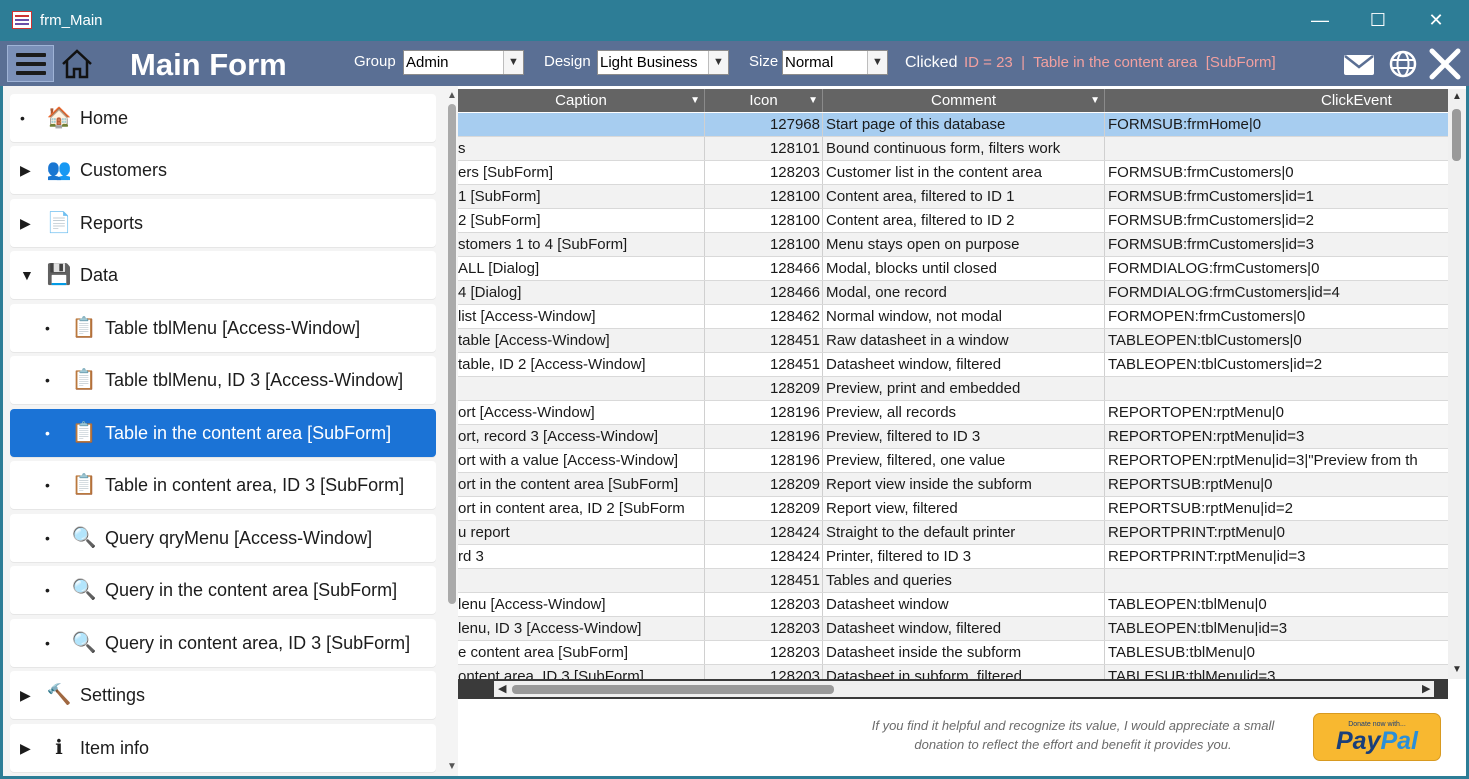 This screenshot has width=1469, height=779. Describe the element at coordinates (1276, 220) in the screenshot. I see `cell-clickevent: FORMSUB:frmCustomers|id=2` at that location.